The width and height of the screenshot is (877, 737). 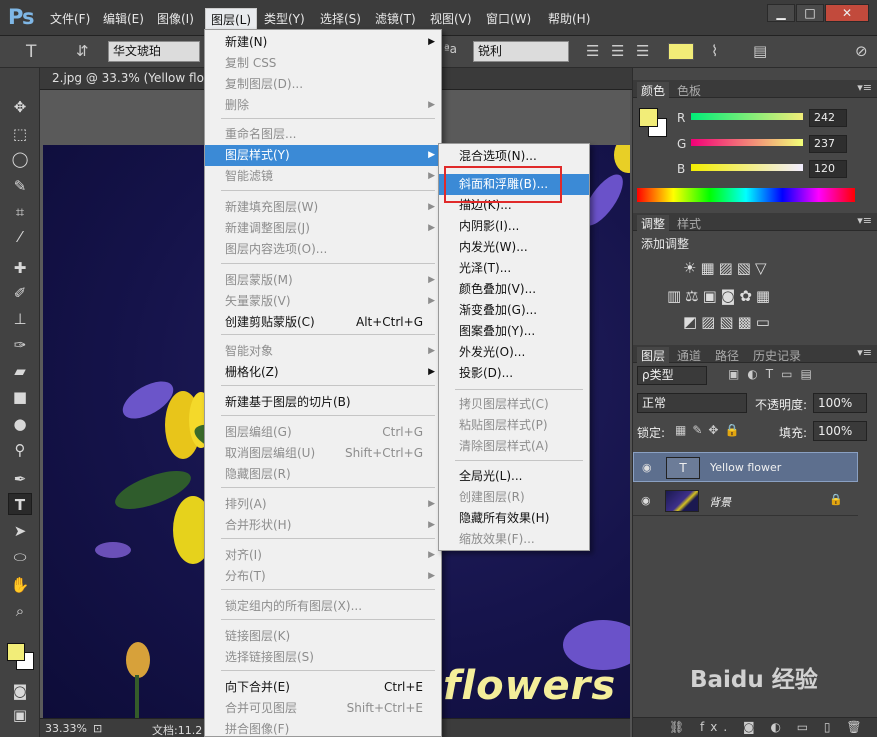 What do you see at coordinates (323, 280) in the screenshot?
I see `layer-menu-item-10: 图层蒙版(M) ▶` at bounding box center [323, 280].